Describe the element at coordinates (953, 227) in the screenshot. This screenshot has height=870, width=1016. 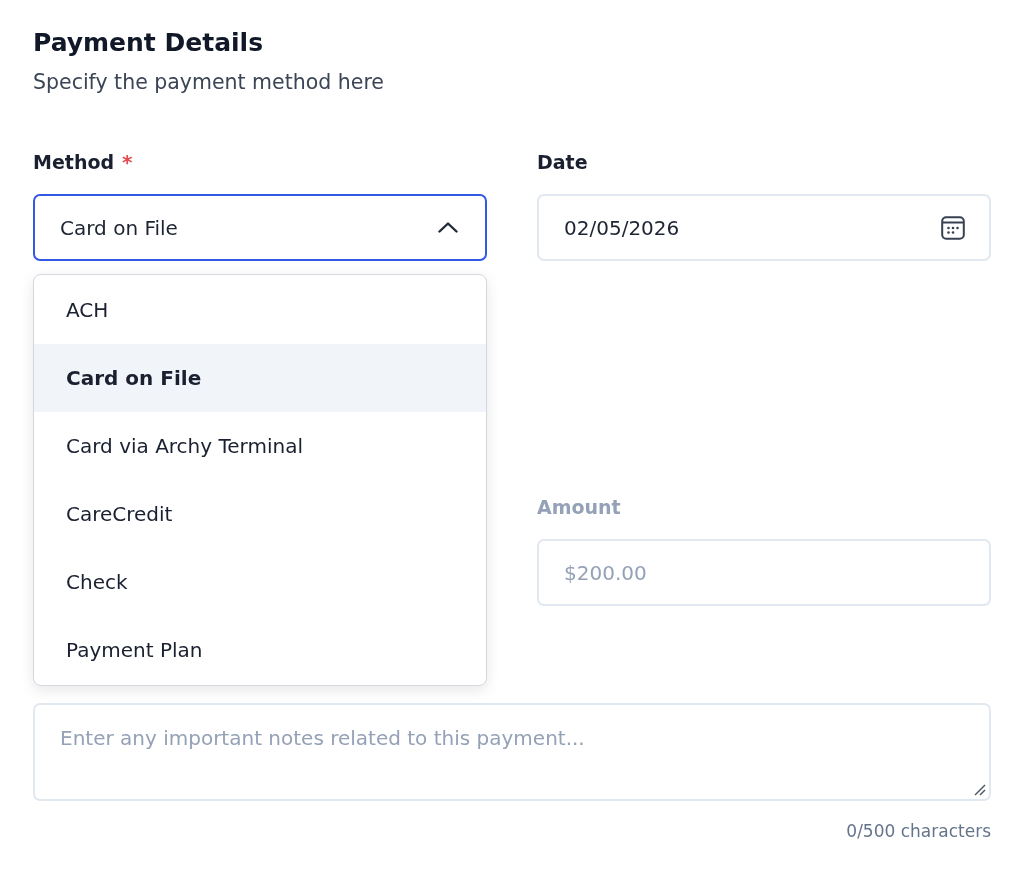
I see `calendar-icon` at that location.